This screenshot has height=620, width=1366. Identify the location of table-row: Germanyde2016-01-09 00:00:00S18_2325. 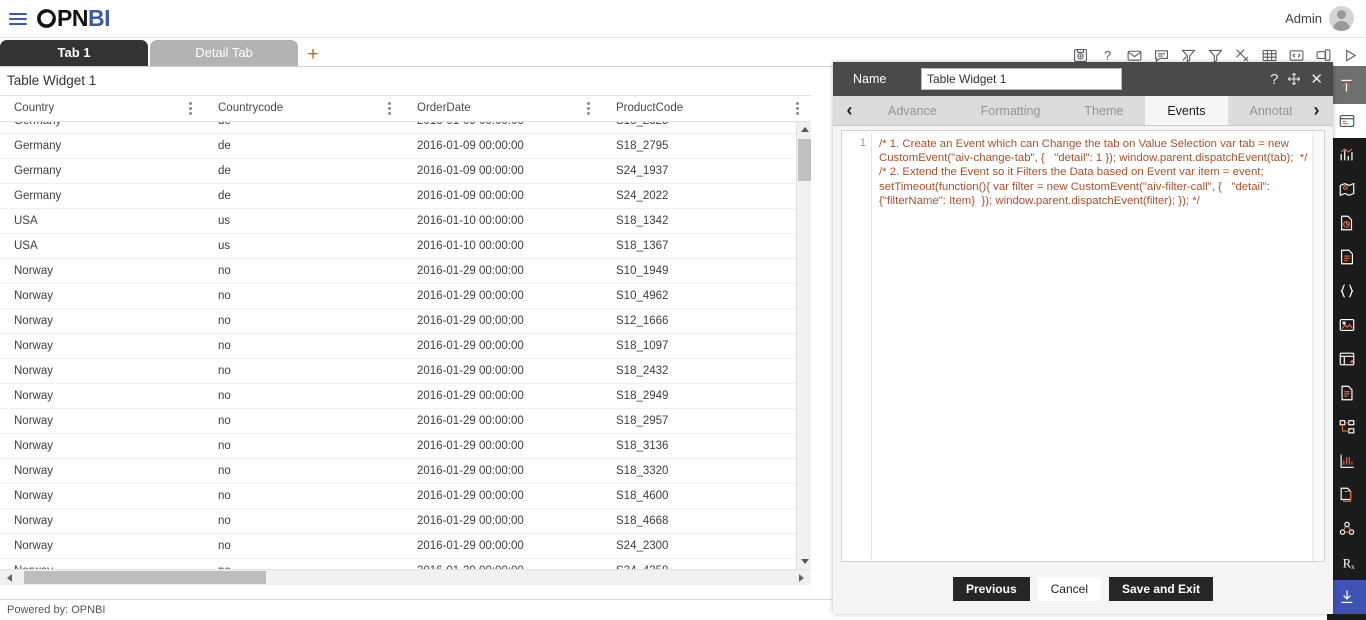
(405, 128).